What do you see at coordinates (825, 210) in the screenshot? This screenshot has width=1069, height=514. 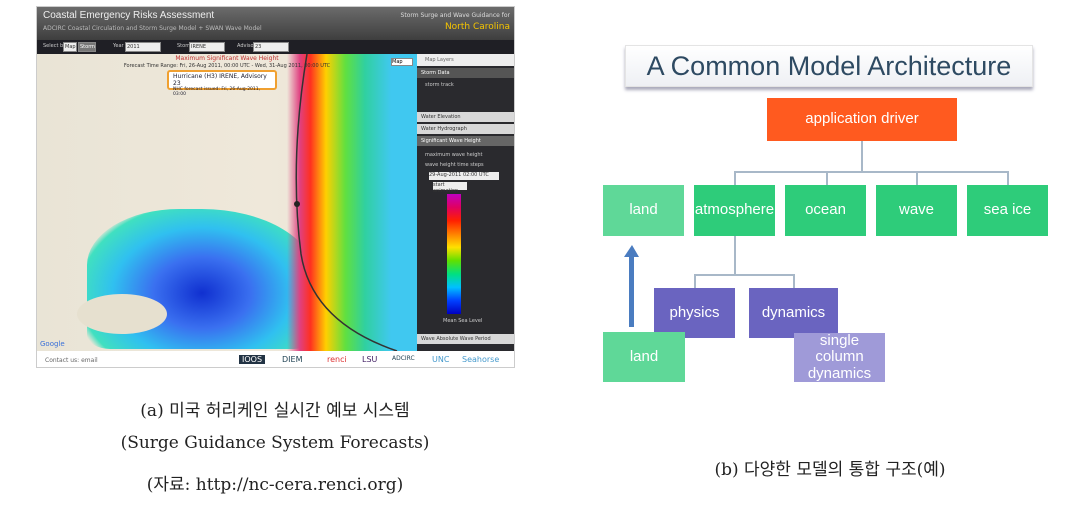 I see `ocean-box: ocean` at bounding box center [825, 210].